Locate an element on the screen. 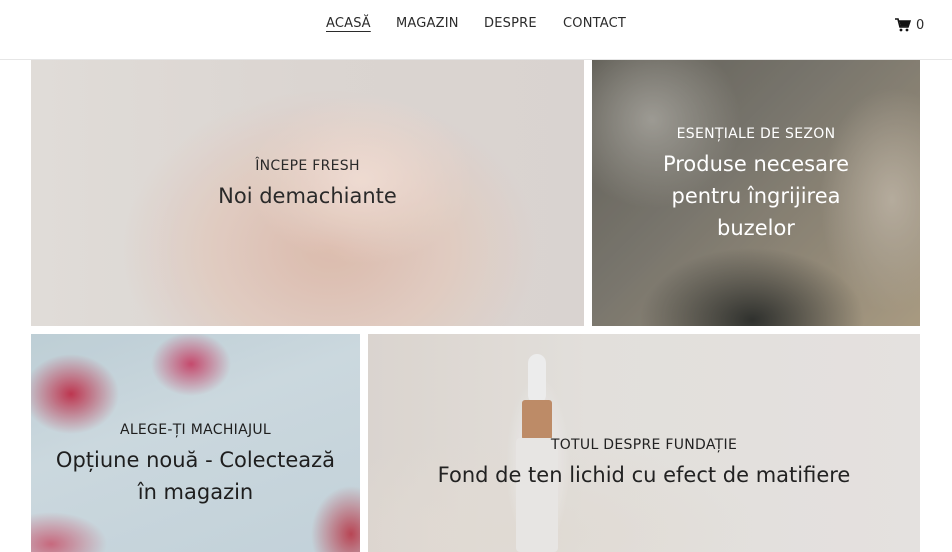 This screenshot has height=552, width=952. tile-eyebrow: TOTUL DESPRE FUNDAȚIE is located at coordinates (644, 445).